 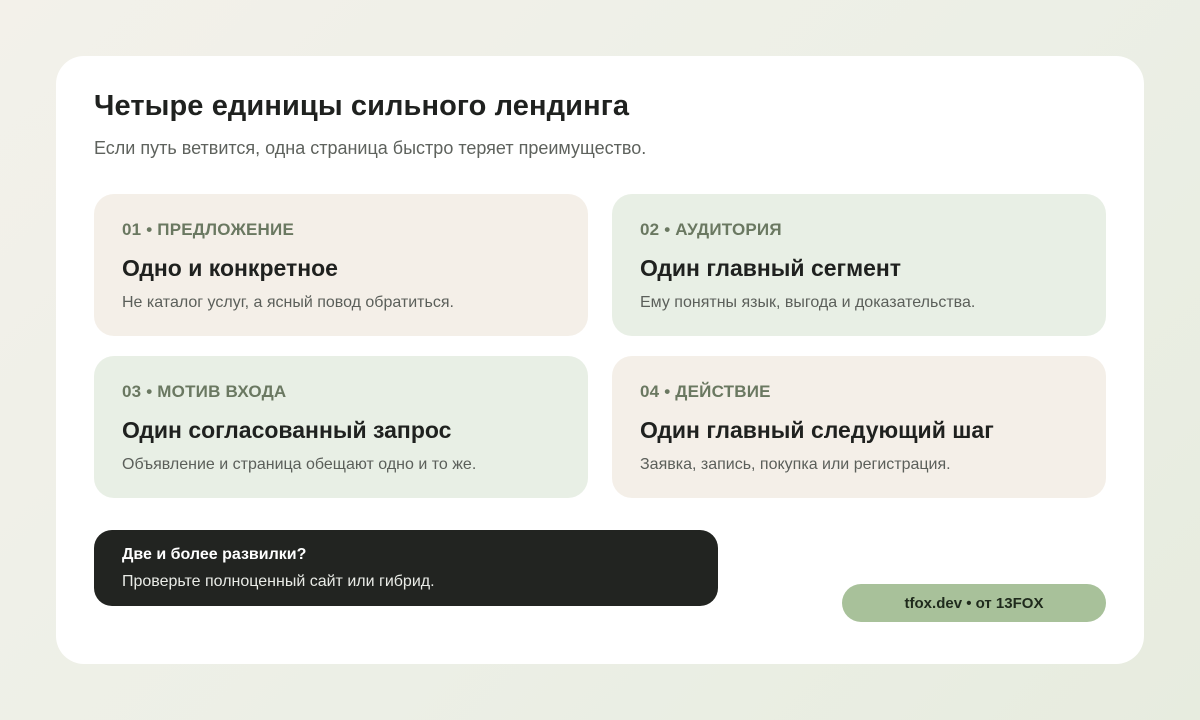 I want to click on callout-text: Проверьте полноценный сайт или гибрид., so click(x=278, y=581).